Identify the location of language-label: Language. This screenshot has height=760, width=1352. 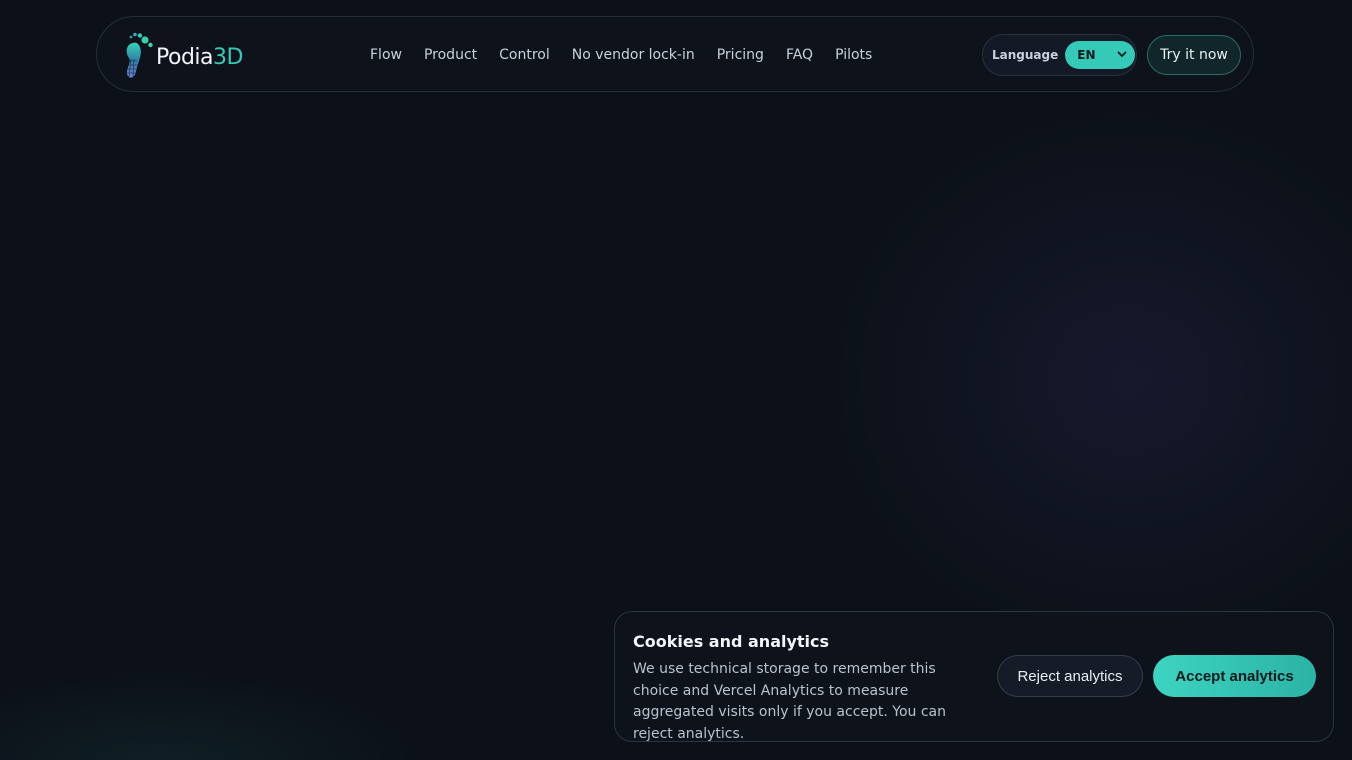
(1025, 55).